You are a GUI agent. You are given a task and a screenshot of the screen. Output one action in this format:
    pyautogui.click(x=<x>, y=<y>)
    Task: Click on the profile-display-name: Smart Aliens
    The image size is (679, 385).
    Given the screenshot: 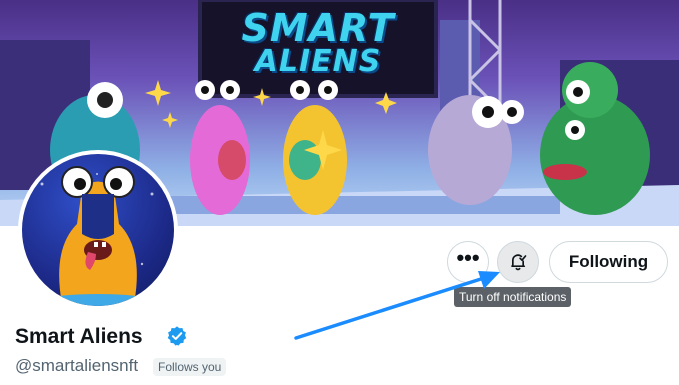 What is the action you would take?
    pyautogui.click(x=79, y=336)
    